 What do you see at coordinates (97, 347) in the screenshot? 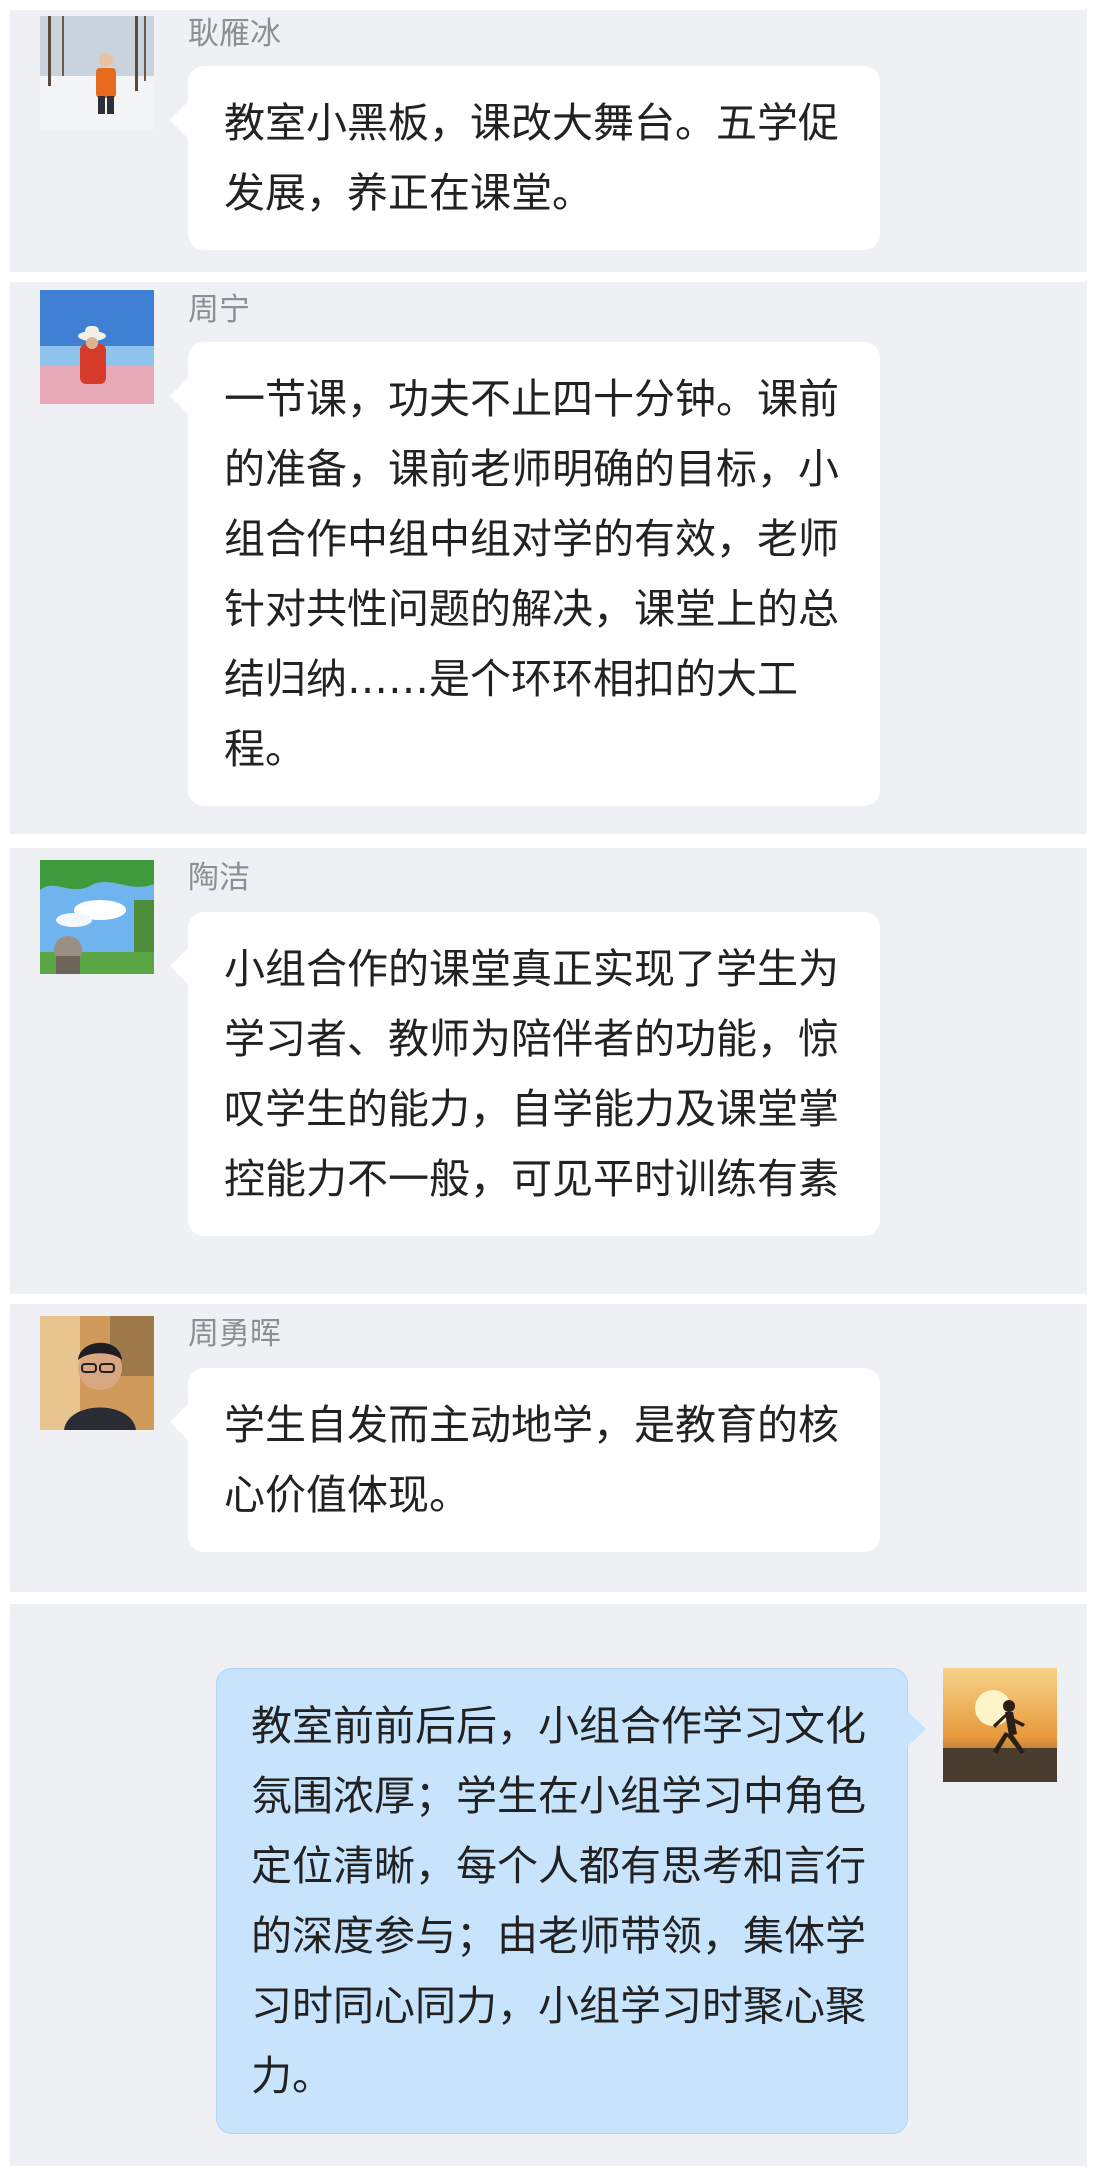
I see `person-with-hat-at-beach-avatar` at bounding box center [97, 347].